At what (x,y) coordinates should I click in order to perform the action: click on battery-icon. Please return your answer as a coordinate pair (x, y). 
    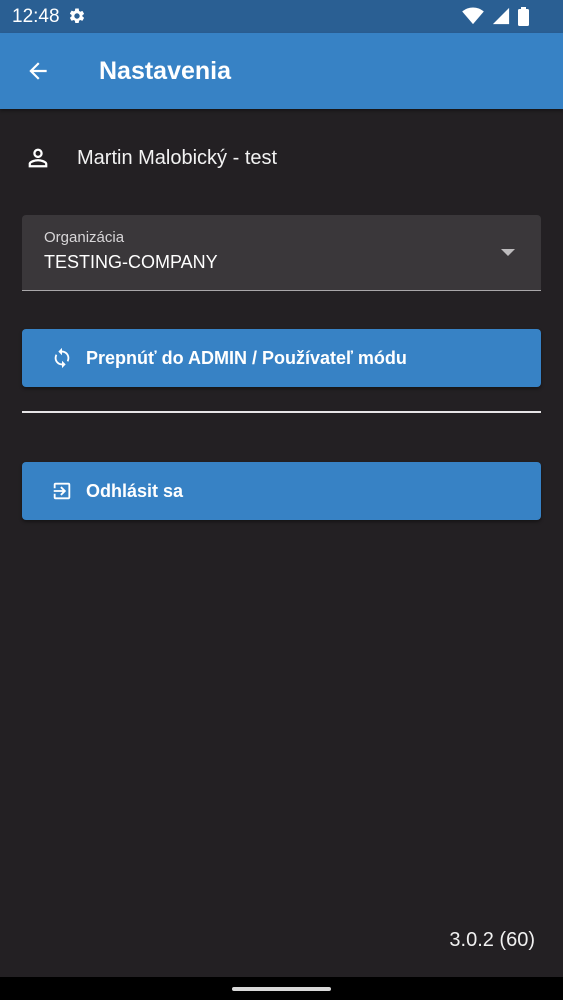
    Looking at the image, I should click on (523, 16).